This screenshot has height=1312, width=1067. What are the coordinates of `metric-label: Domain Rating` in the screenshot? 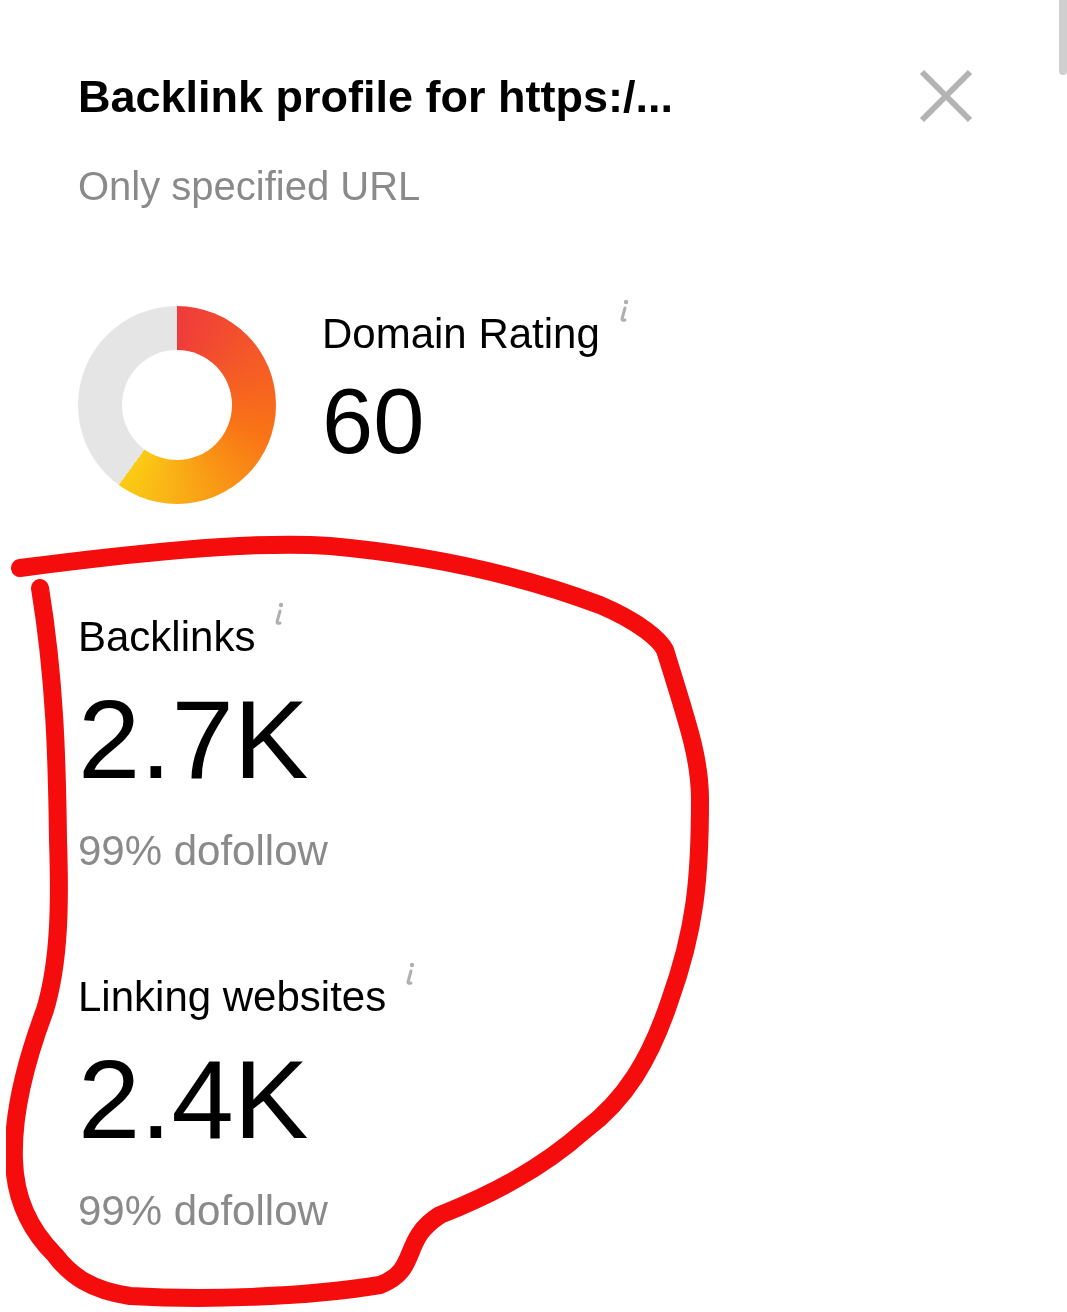 It's located at (461, 334).